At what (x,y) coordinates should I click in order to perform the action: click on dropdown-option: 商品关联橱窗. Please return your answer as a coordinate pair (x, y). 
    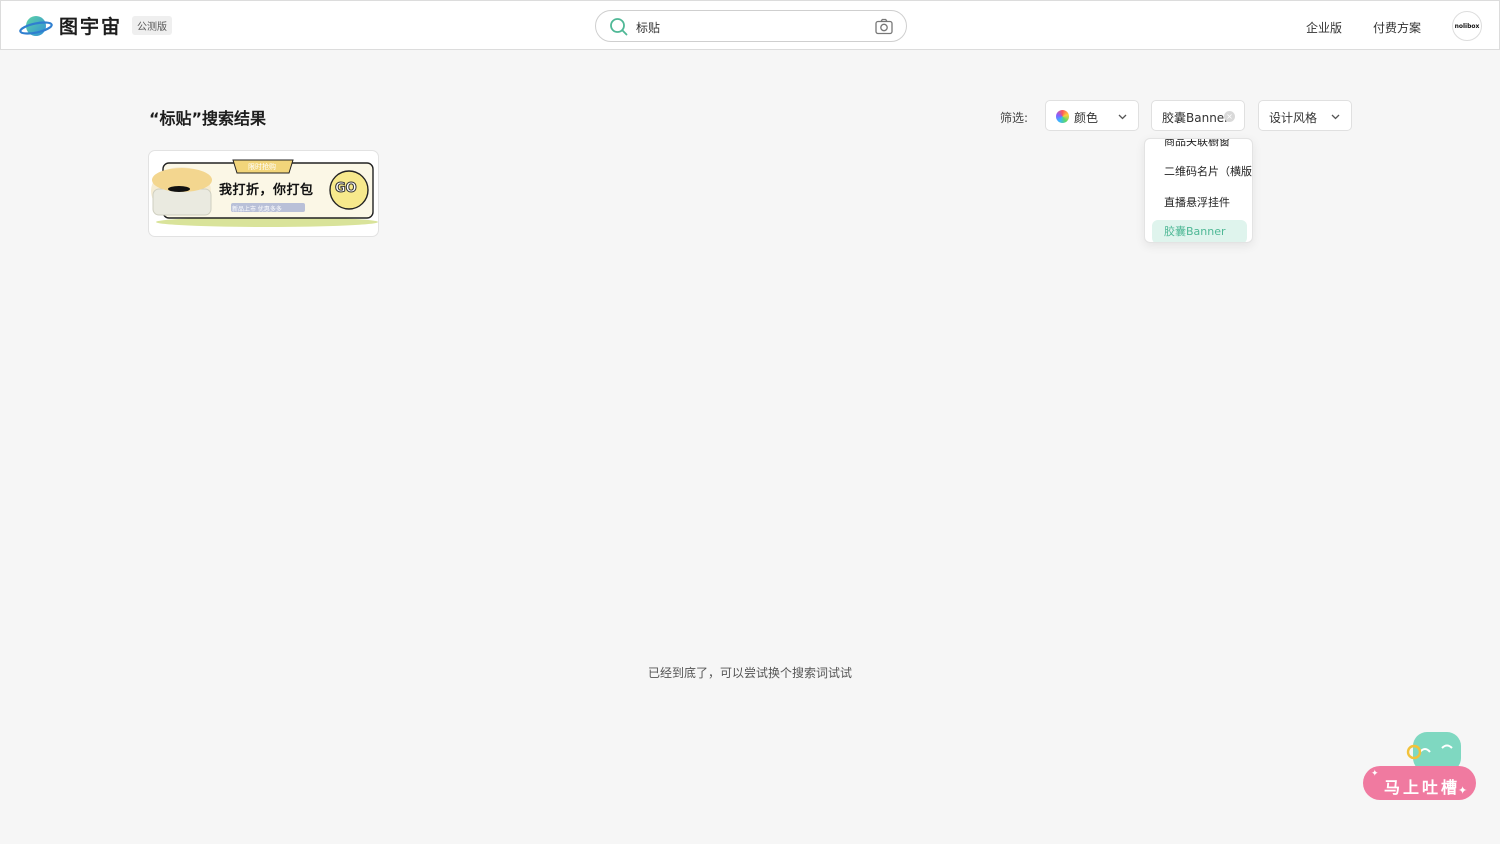
    Looking at the image, I should click on (1198, 146).